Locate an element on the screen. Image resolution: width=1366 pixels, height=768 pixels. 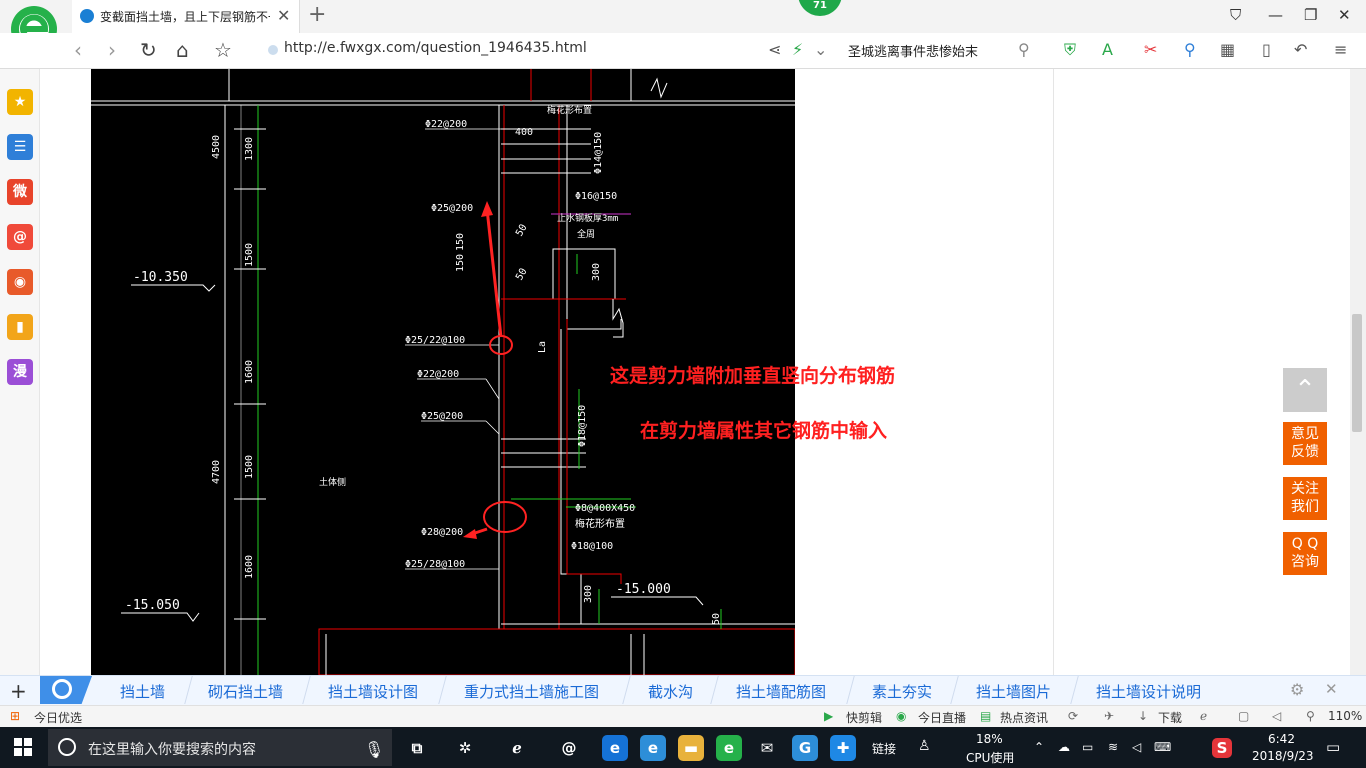
hot-news-link: 热点资讯 is located at coordinates (1024, 717).